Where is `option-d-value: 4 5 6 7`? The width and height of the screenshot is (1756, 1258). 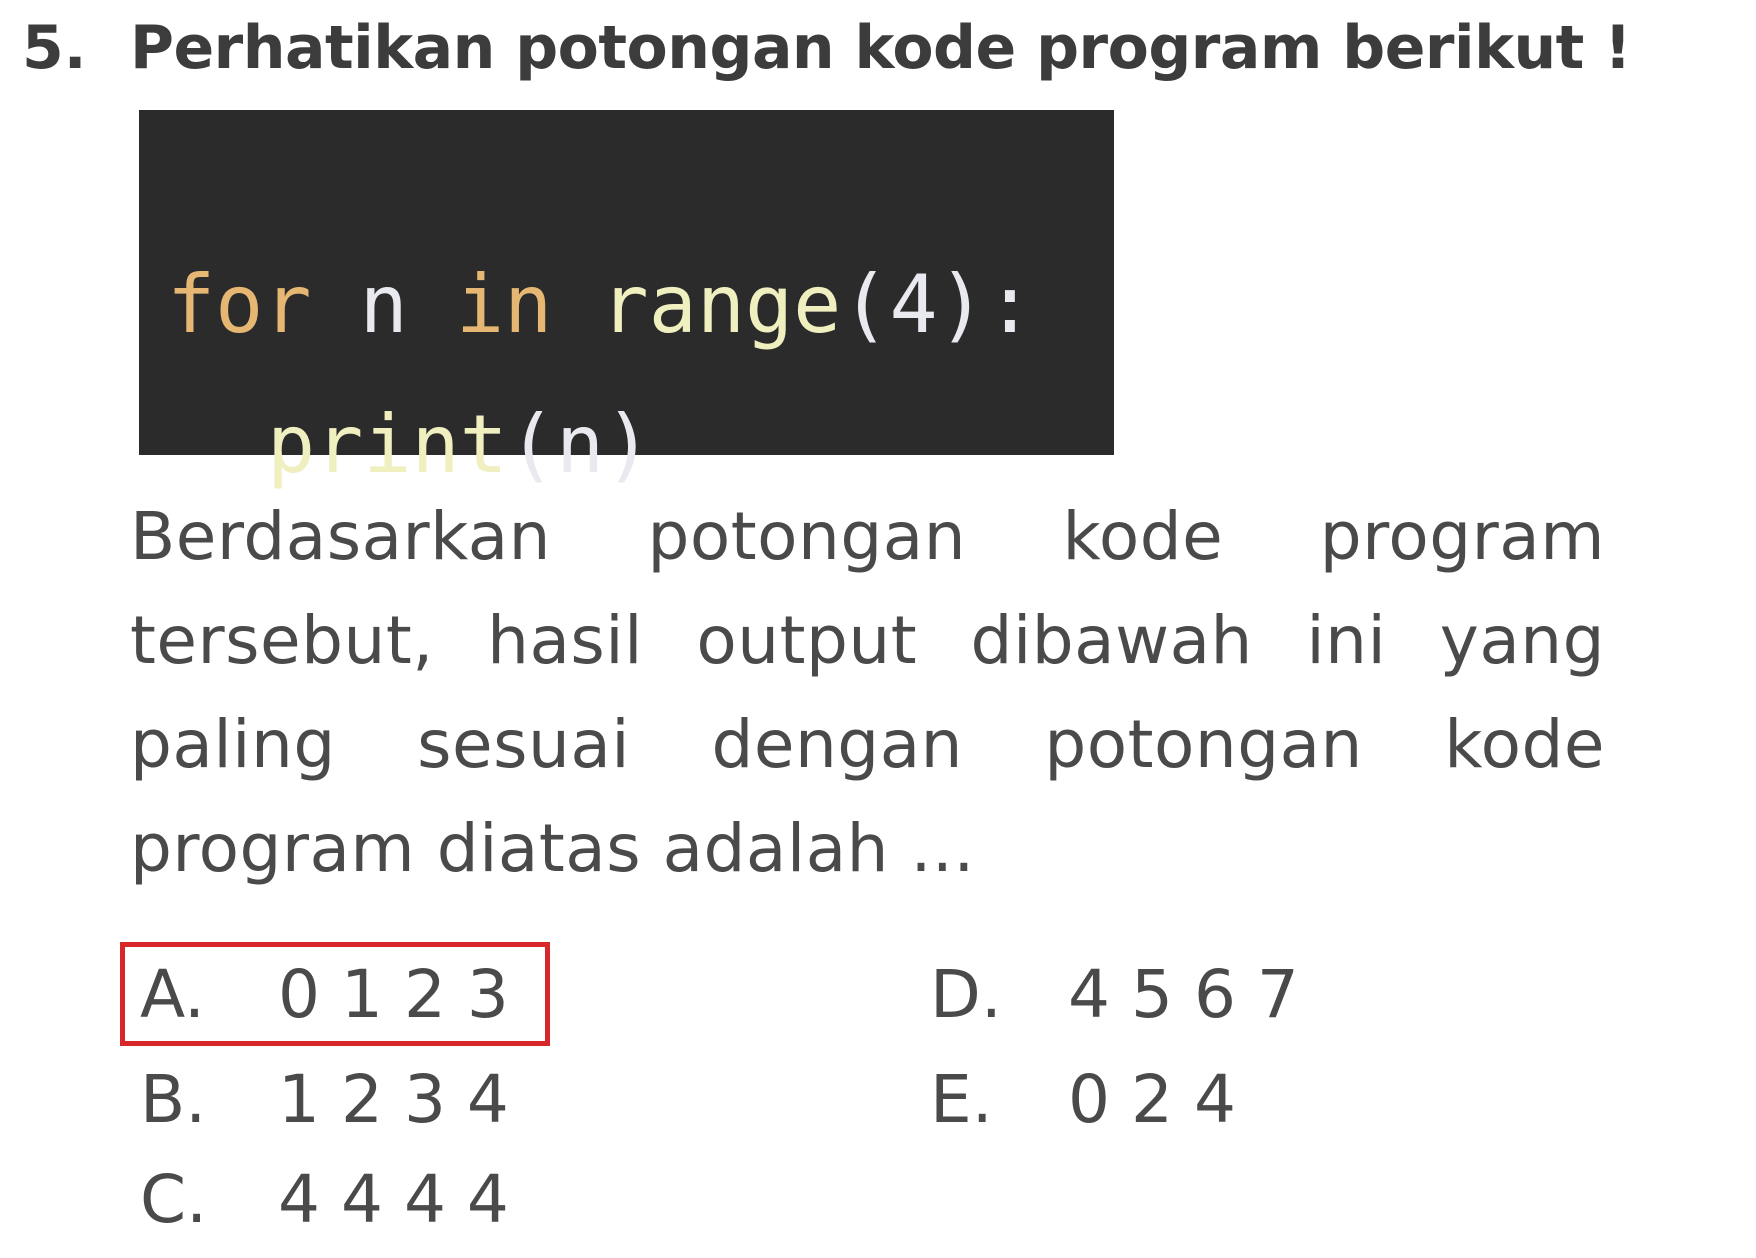
option-d-value: 4 5 6 7 is located at coordinates (1183, 994).